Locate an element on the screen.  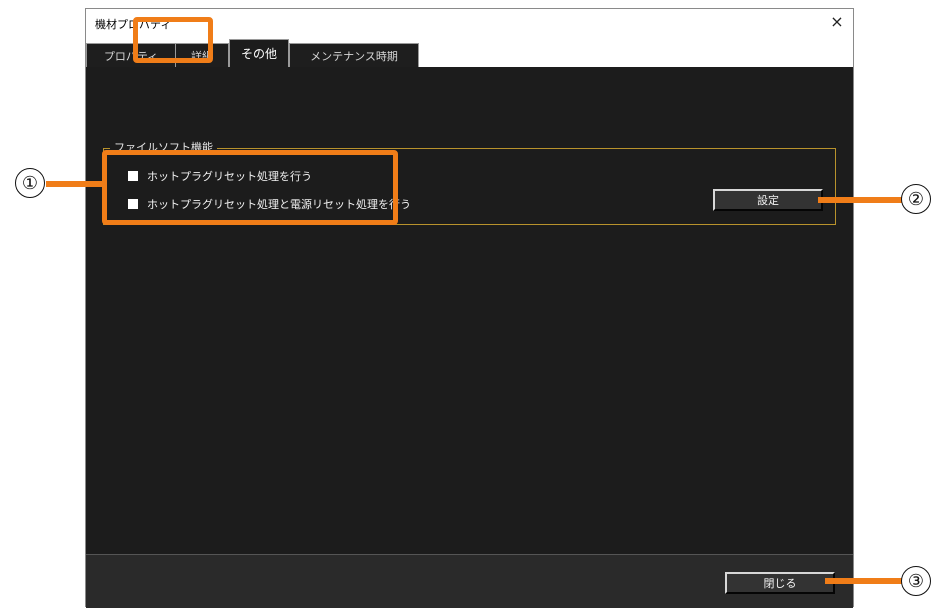
checkbox-highlight-box is located at coordinates (250, 187).